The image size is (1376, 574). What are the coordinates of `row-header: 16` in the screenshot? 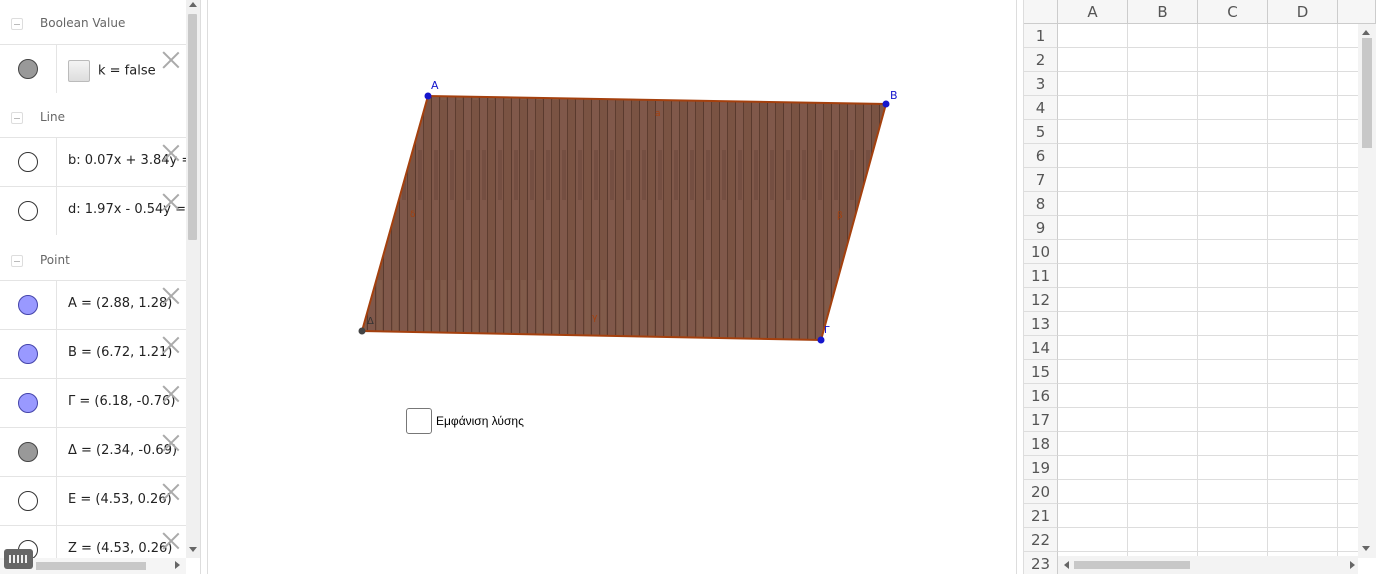 It's located at (1041, 396).